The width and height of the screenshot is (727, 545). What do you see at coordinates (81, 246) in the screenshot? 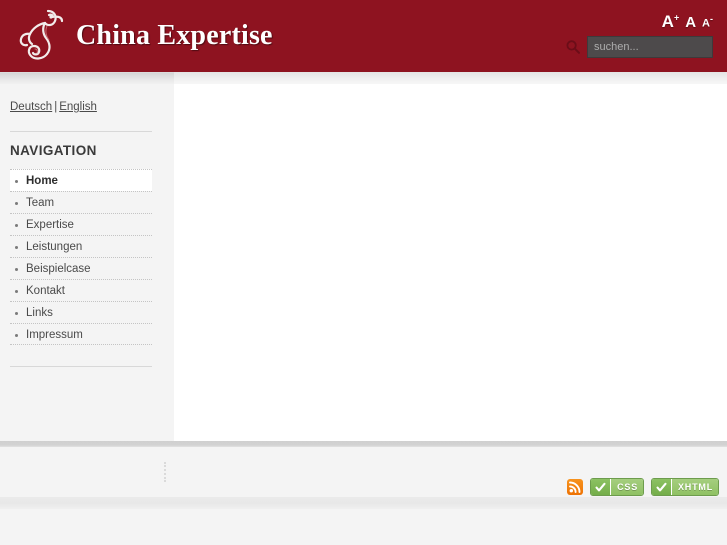
I see `sidebar-item-leistungen: Leistungen` at bounding box center [81, 246].